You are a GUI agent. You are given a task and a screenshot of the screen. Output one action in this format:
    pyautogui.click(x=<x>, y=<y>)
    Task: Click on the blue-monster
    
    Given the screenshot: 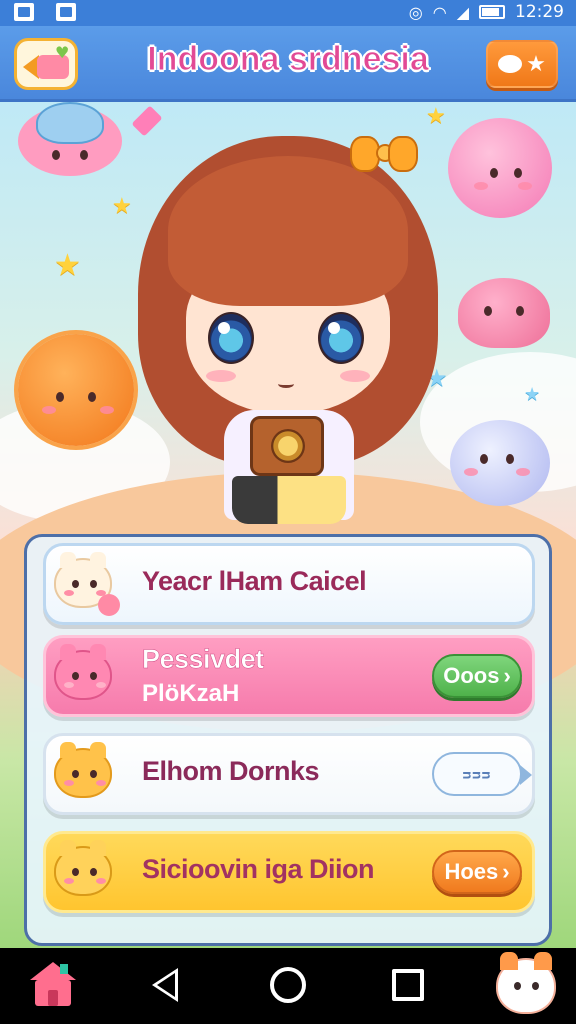 What is the action you would take?
    pyautogui.click(x=500, y=463)
    